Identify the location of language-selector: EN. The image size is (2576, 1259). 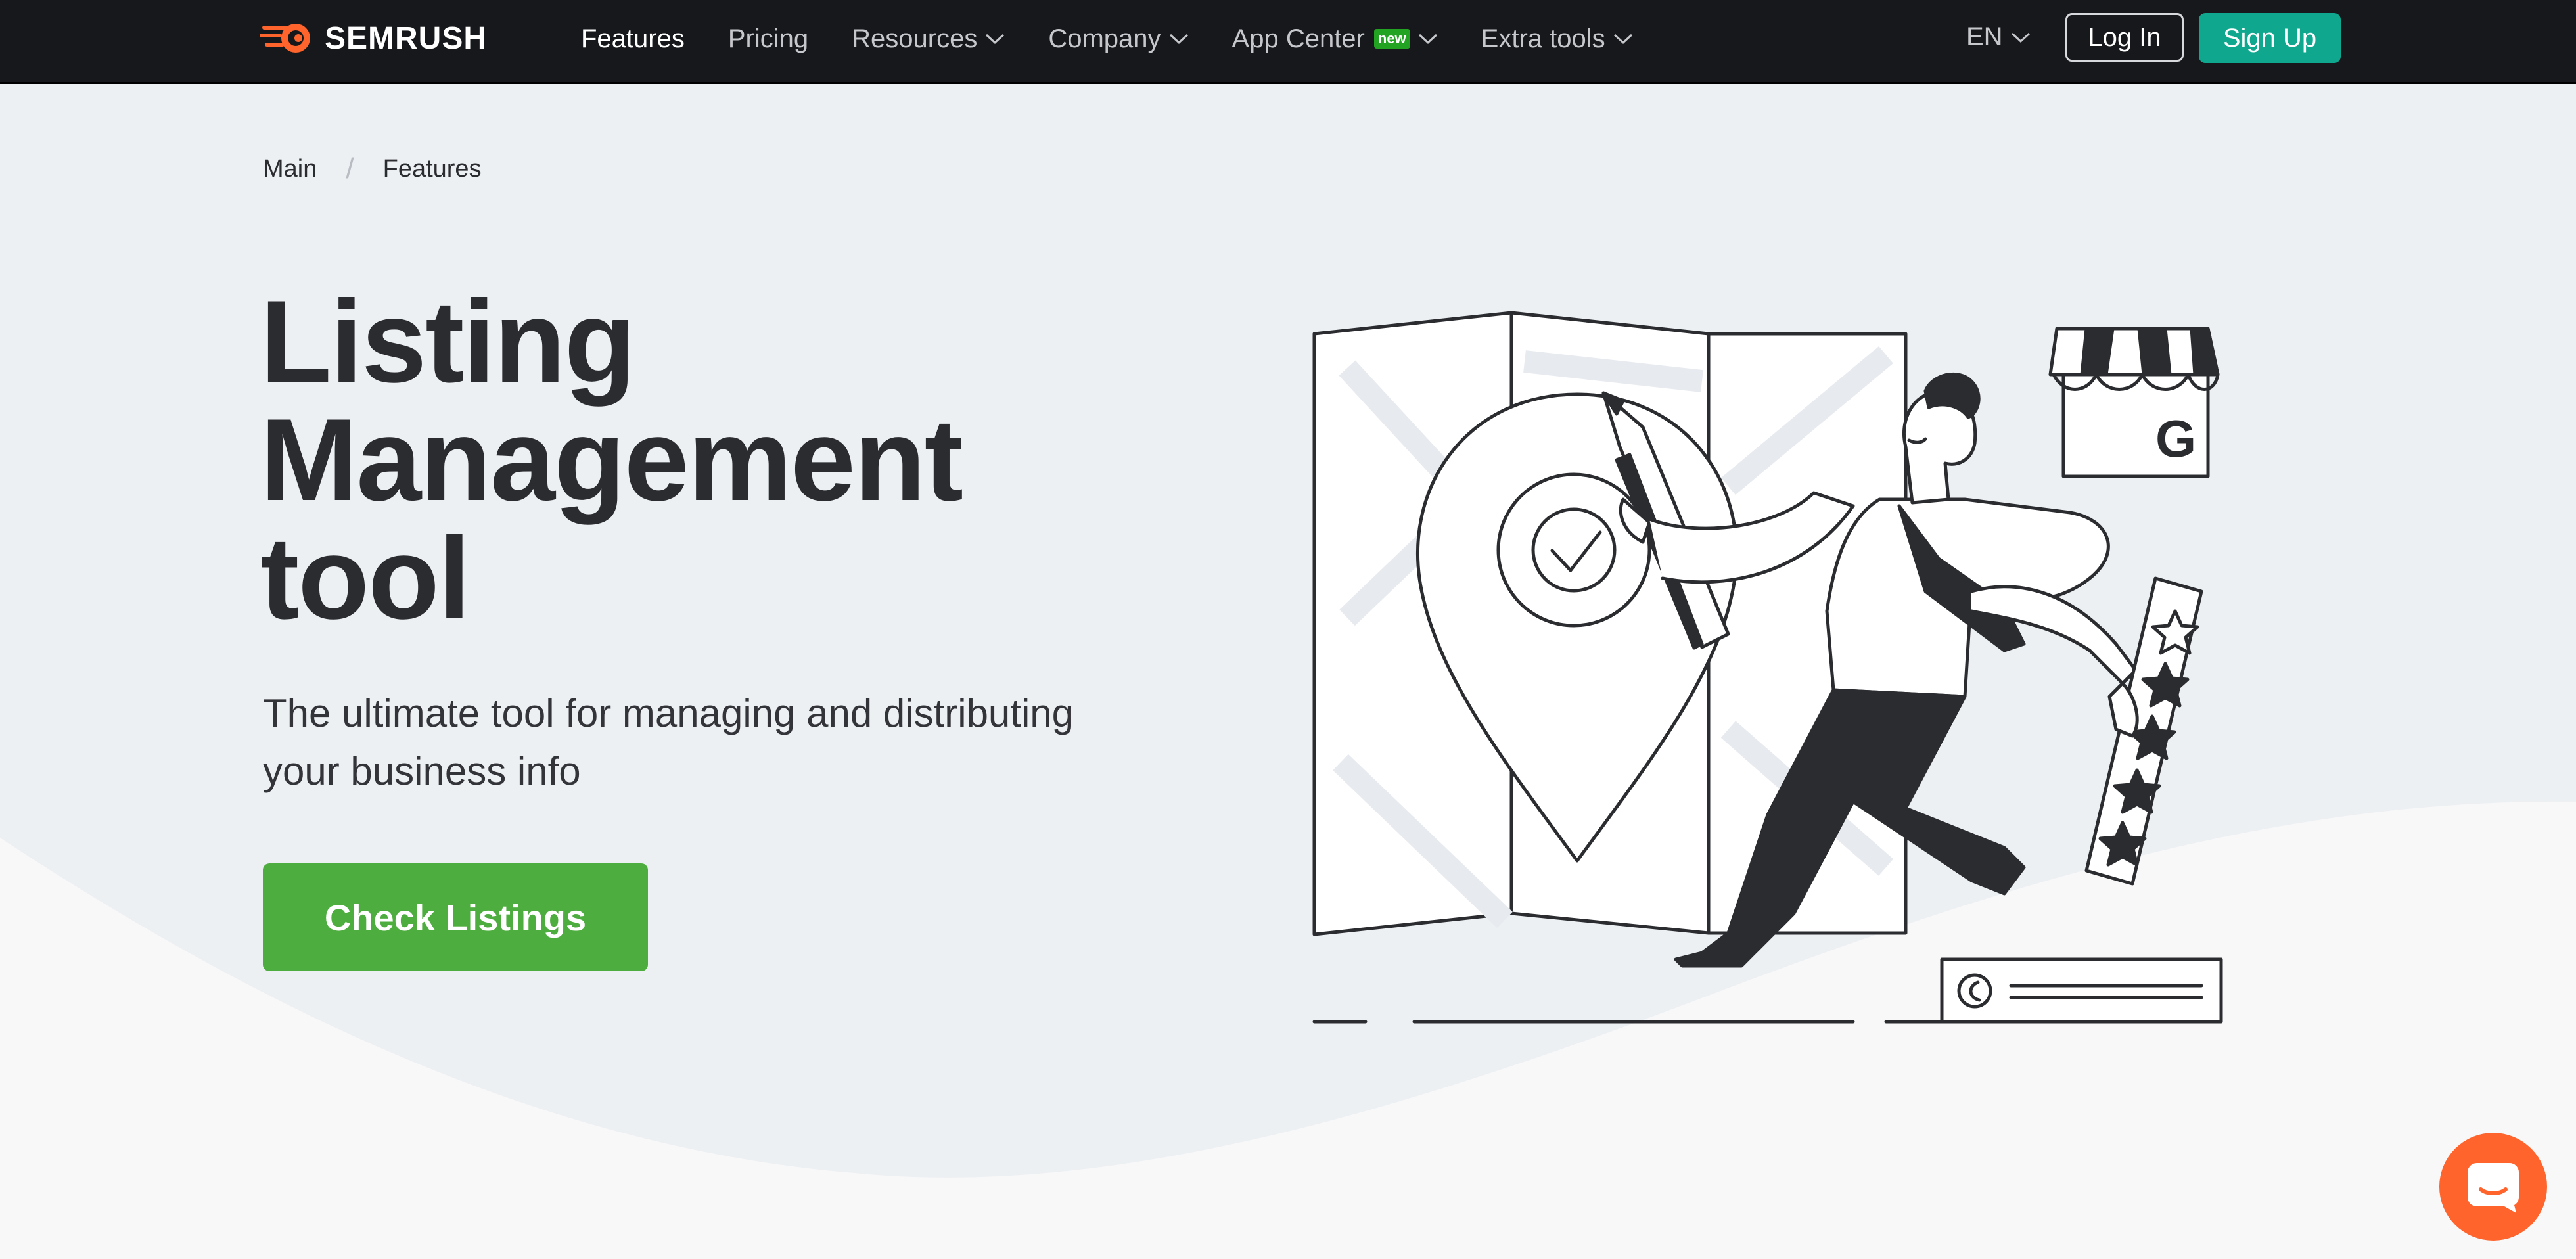
(1999, 37).